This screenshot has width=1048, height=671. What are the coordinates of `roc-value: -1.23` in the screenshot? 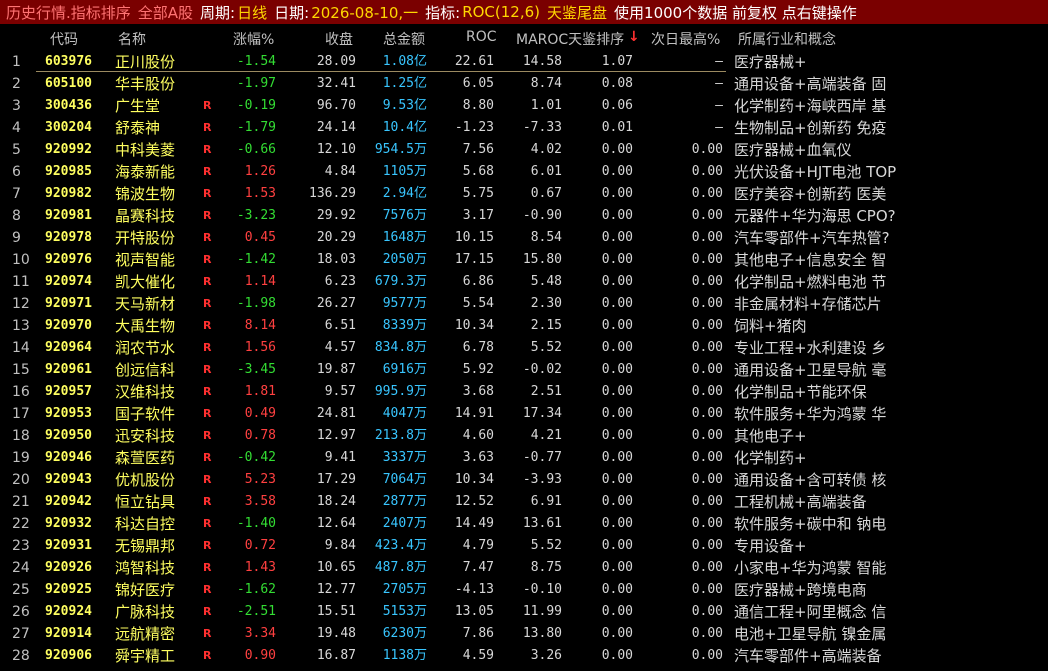 It's located at (474, 127).